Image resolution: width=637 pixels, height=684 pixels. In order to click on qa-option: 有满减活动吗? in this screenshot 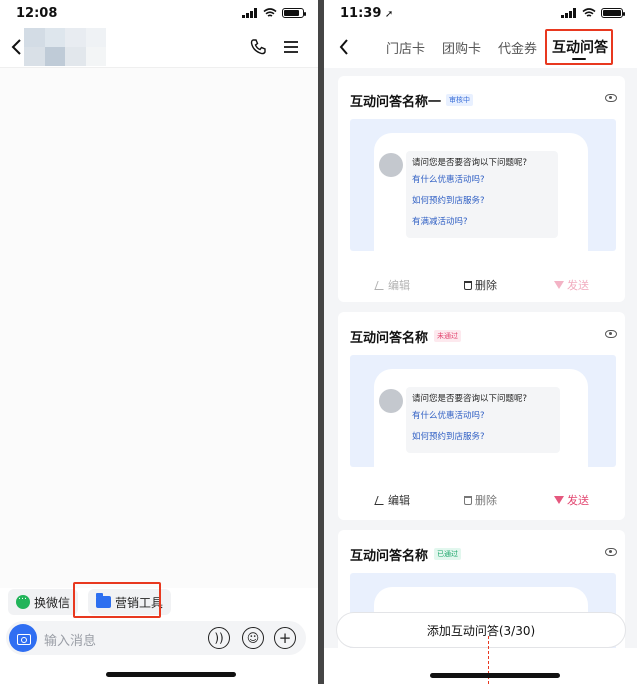, I will do `click(440, 222)`.